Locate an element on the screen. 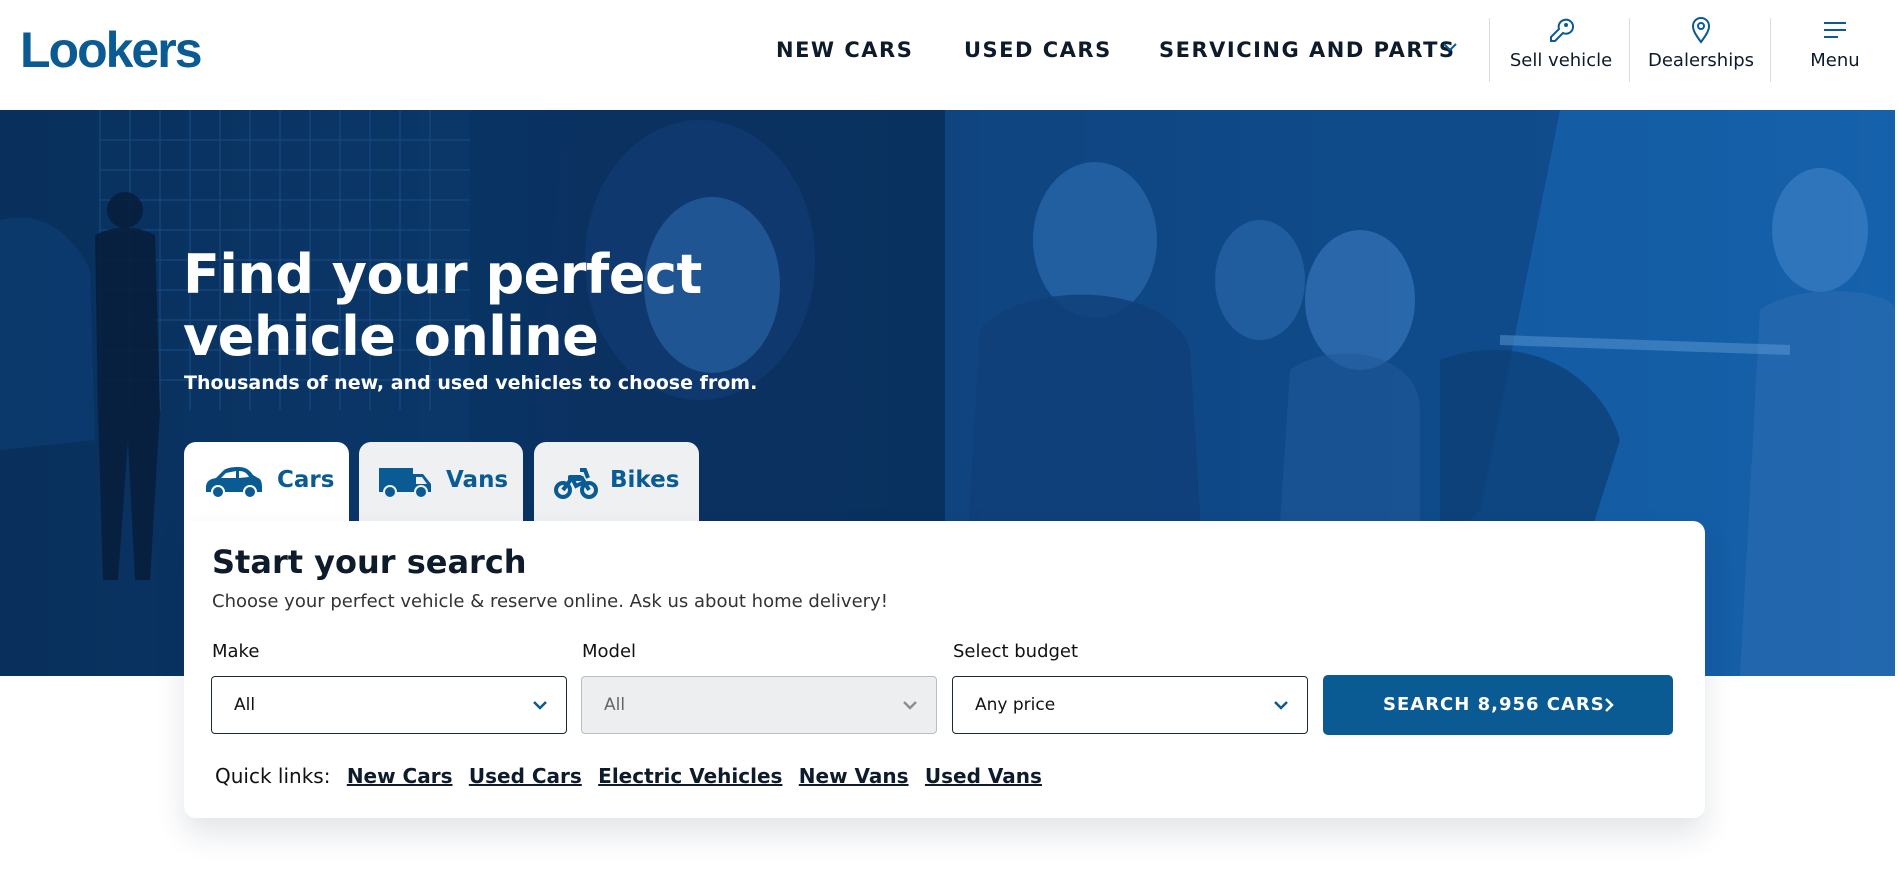  motorbike-icon is located at coordinates (576, 483).